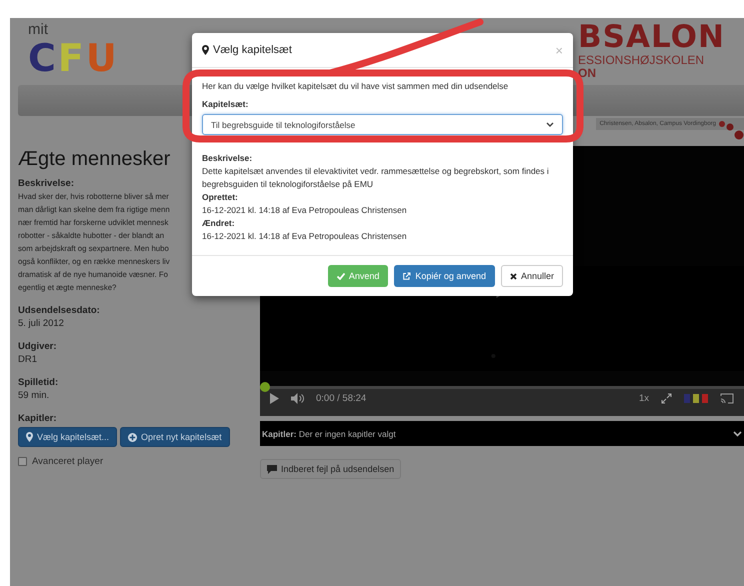  What do you see at coordinates (587, 73) in the screenshot?
I see `school-name: ON` at bounding box center [587, 73].